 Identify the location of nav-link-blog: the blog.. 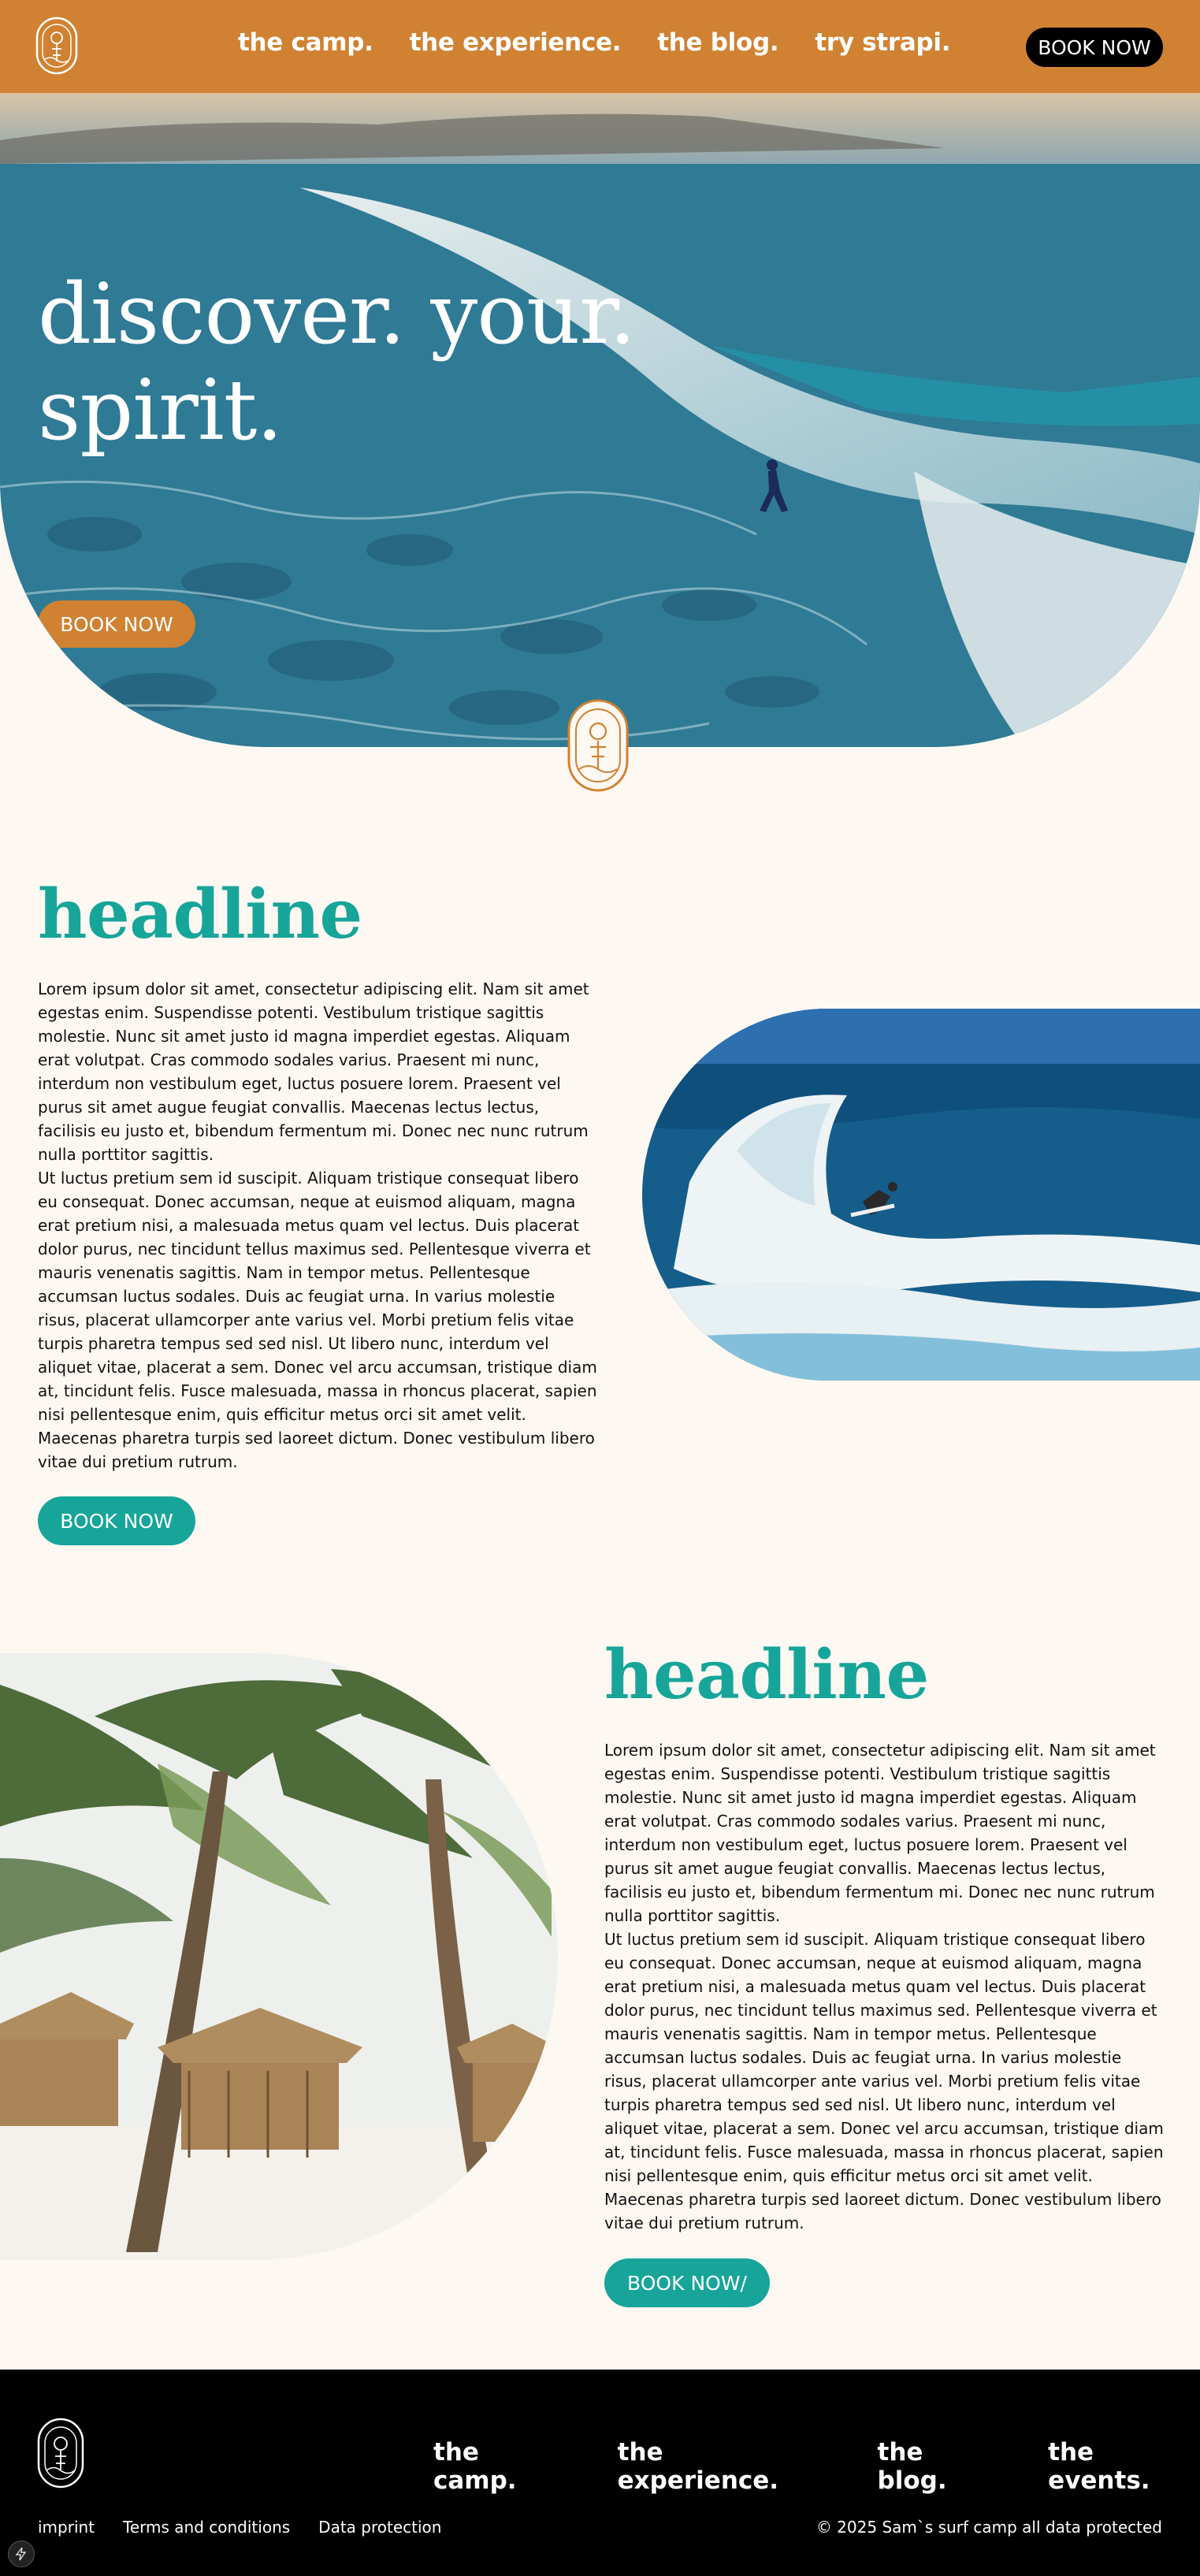
(717, 42).